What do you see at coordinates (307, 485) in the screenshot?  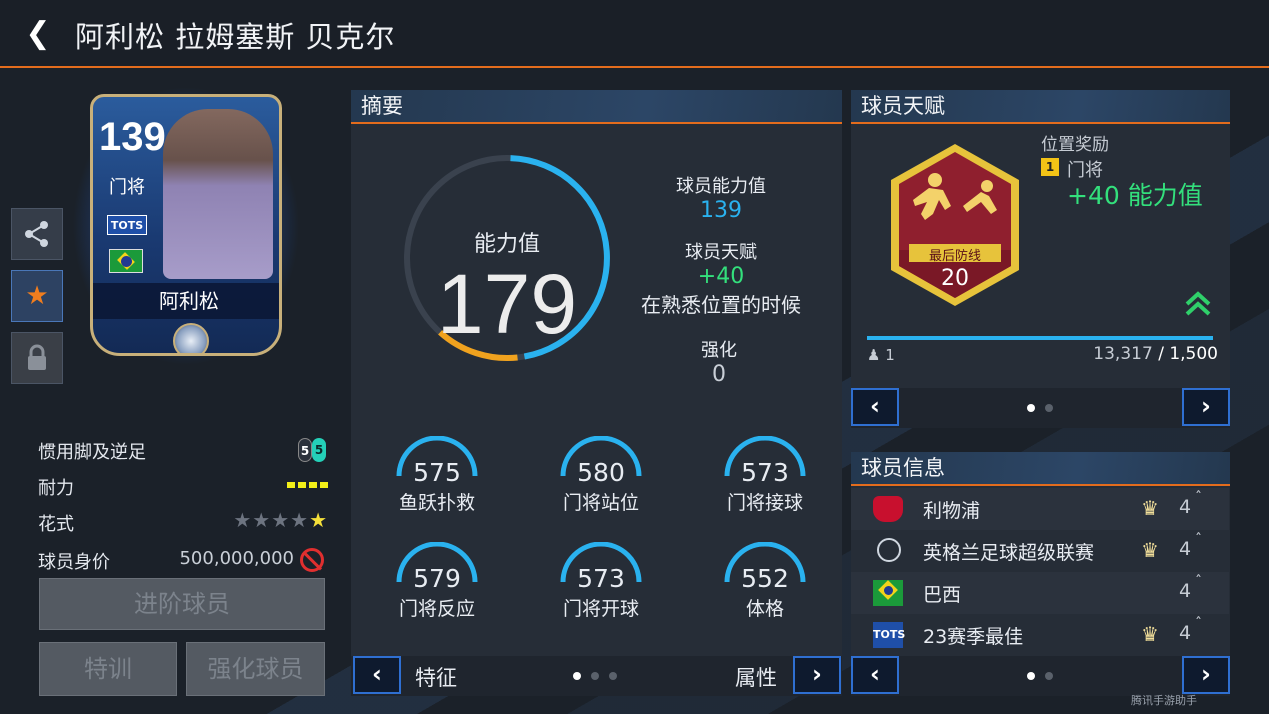 I see `stamina-bars` at bounding box center [307, 485].